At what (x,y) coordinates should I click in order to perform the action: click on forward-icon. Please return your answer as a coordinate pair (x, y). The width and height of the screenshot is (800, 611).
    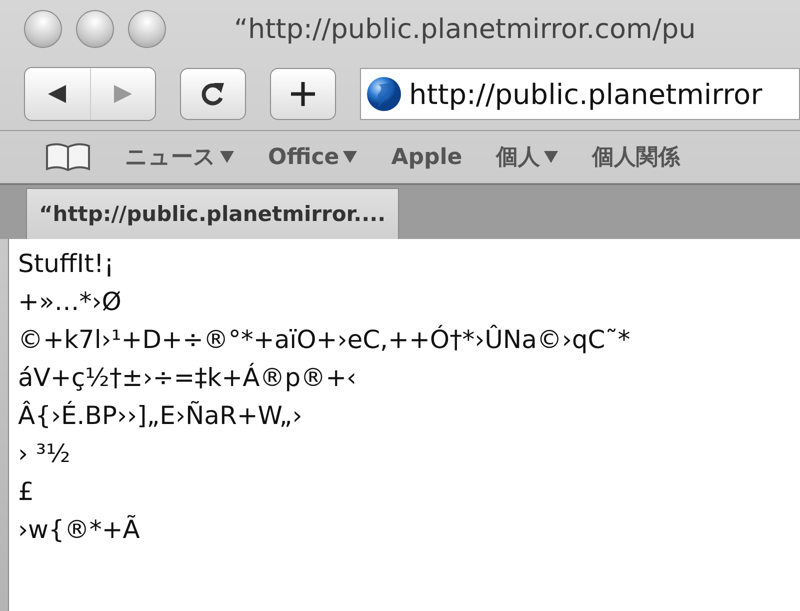
    Looking at the image, I should click on (123, 94).